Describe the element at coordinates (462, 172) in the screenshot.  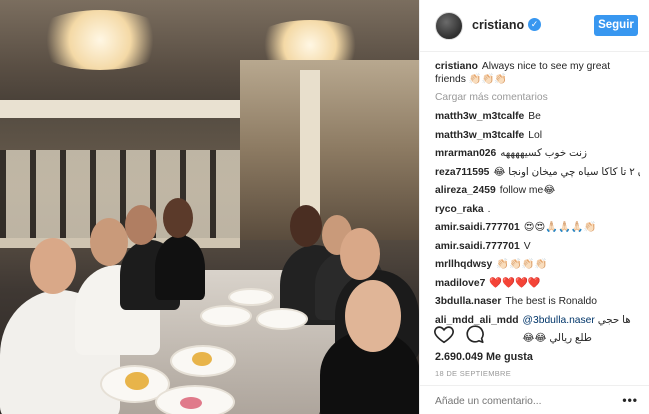
I see `comment-username: reza711595` at that location.